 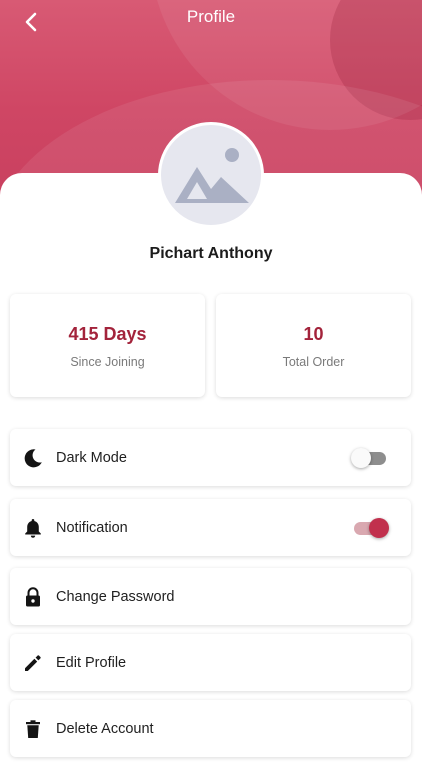 What do you see at coordinates (33, 596) in the screenshot?
I see `lock-icon` at bounding box center [33, 596].